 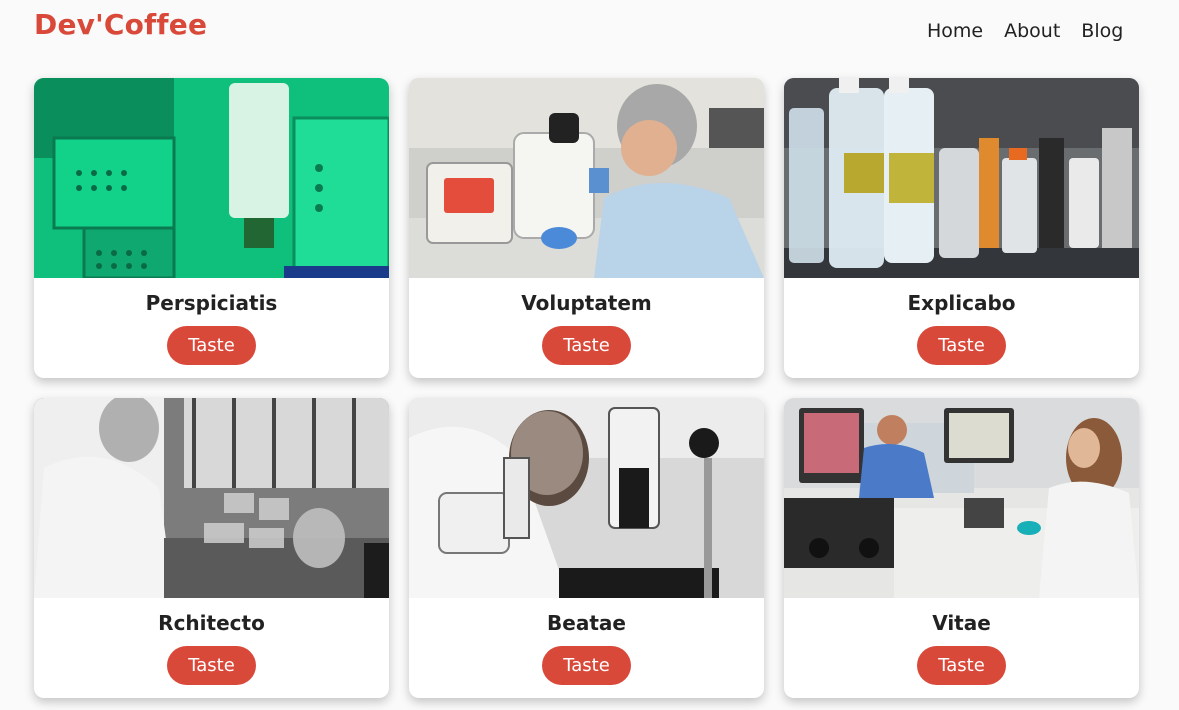 I want to click on product-card: Rchitecto Taste, so click(x=211, y=548).